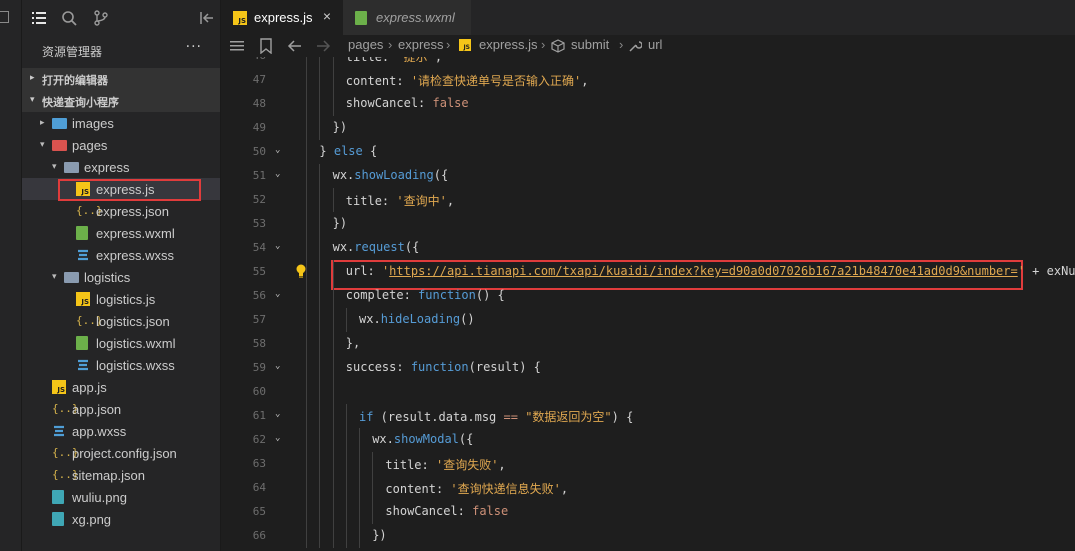  What do you see at coordinates (32, 78) in the screenshot?
I see `chevron-right-icon: ▸` at bounding box center [32, 78].